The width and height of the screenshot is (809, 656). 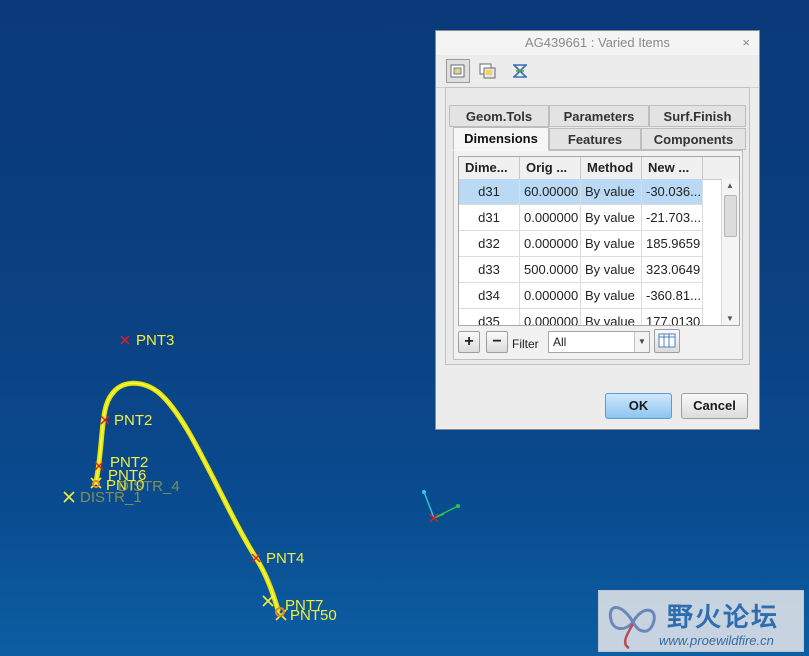 What do you see at coordinates (177, 449) in the screenshot?
I see `red-markers` at bounding box center [177, 449].